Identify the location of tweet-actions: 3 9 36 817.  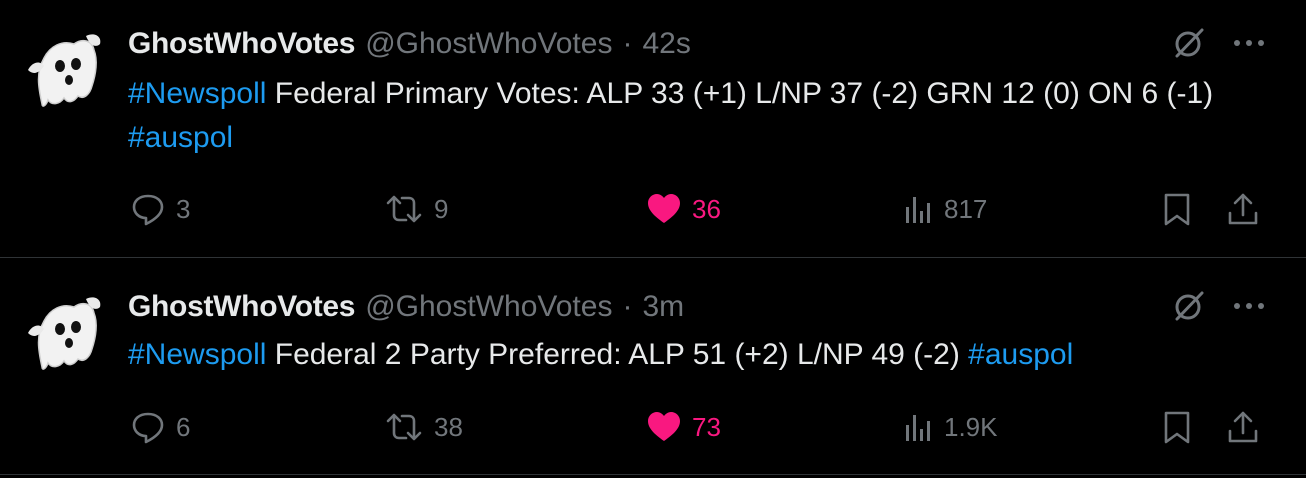
(653, 209).